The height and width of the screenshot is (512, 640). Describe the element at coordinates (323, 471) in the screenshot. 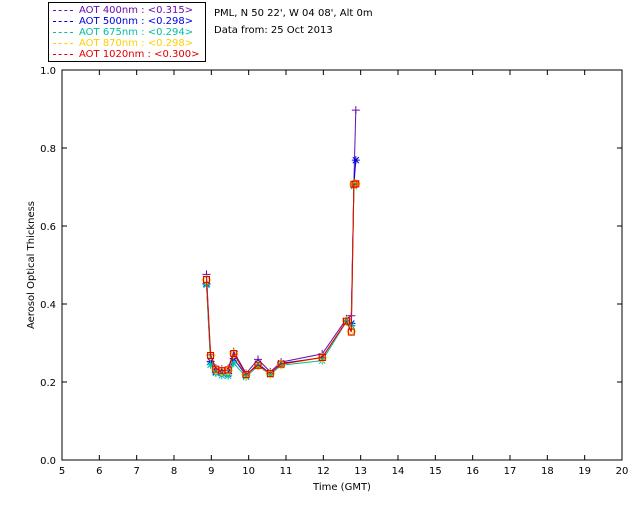

I see `x-tick-label: 12` at that location.